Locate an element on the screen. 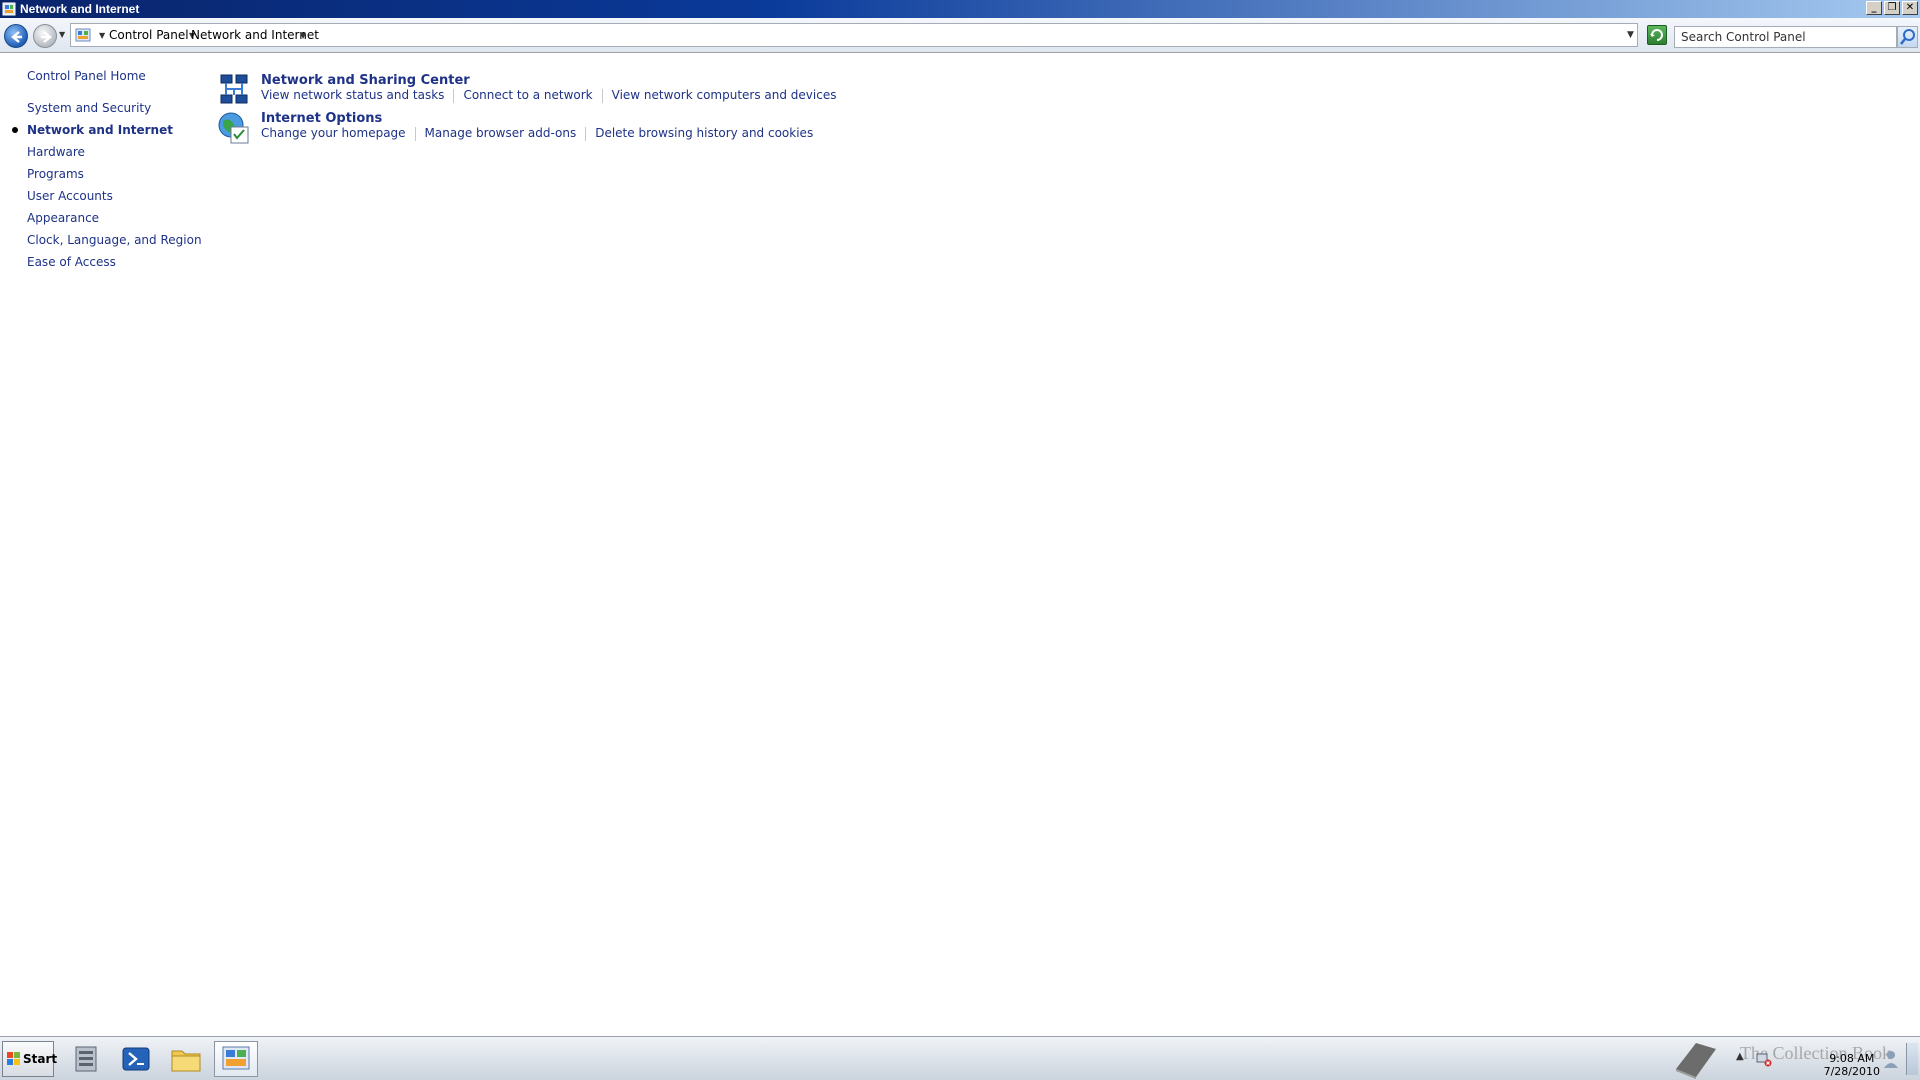  recent-pages-dropdown: ▼ is located at coordinates (62, 34).